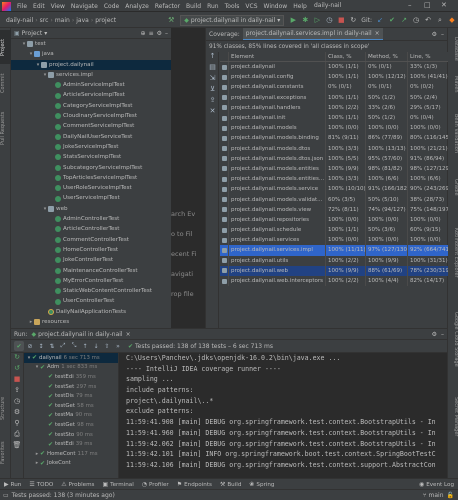 The image size is (458, 500). I want to click on status-message: Tests passed: 138 (3 minutes ago), so click(63, 495).